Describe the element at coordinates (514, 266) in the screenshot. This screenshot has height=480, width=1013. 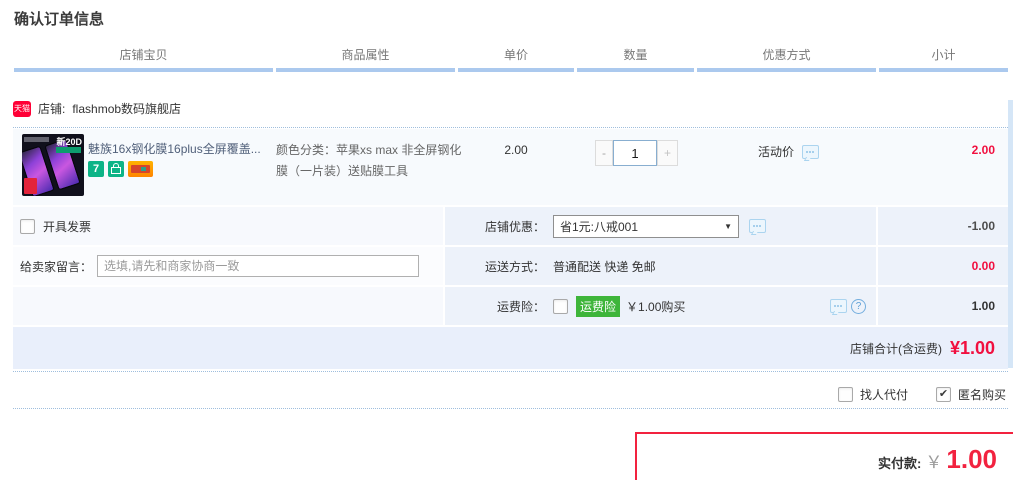
I see `shipping-label: 运送方式：` at that location.